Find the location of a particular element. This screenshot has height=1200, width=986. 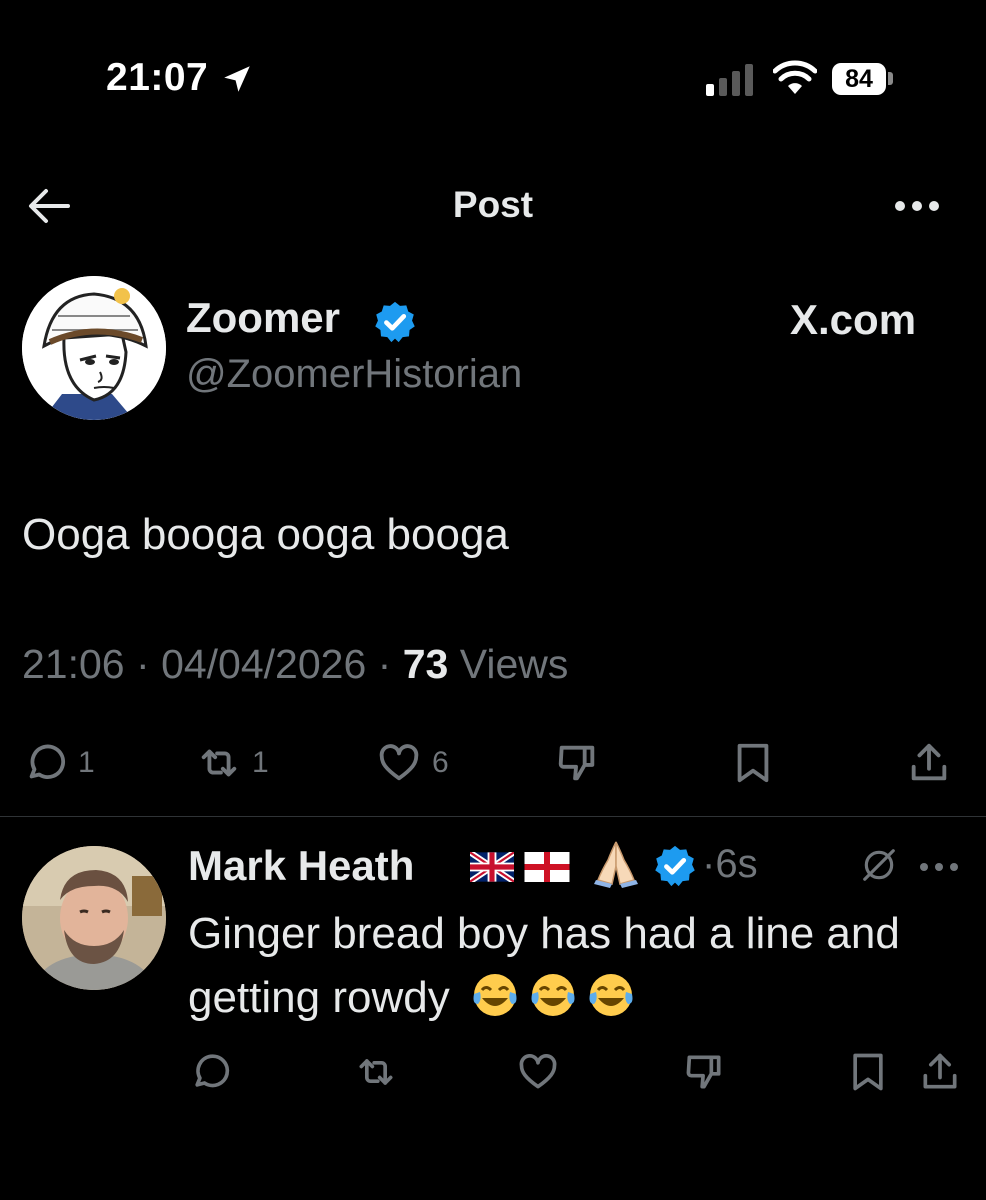

reply-repost-icon is located at coordinates (376, 1072).